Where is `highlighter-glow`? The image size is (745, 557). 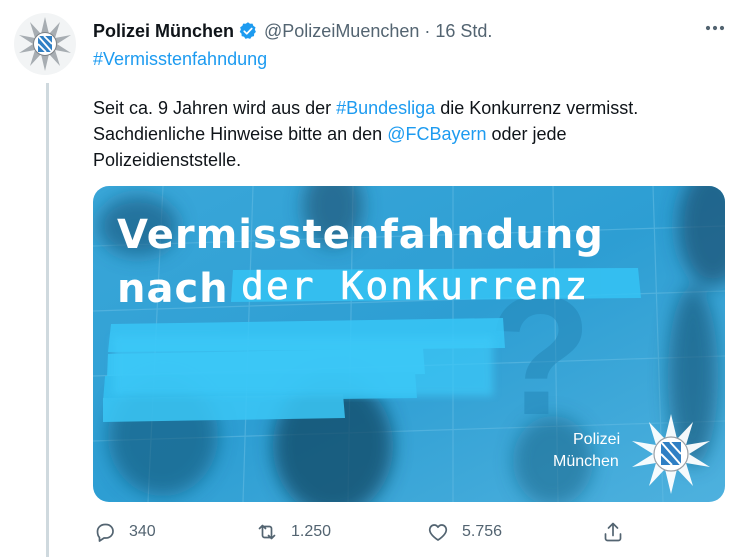 highlighter-glow is located at coordinates (303, 366).